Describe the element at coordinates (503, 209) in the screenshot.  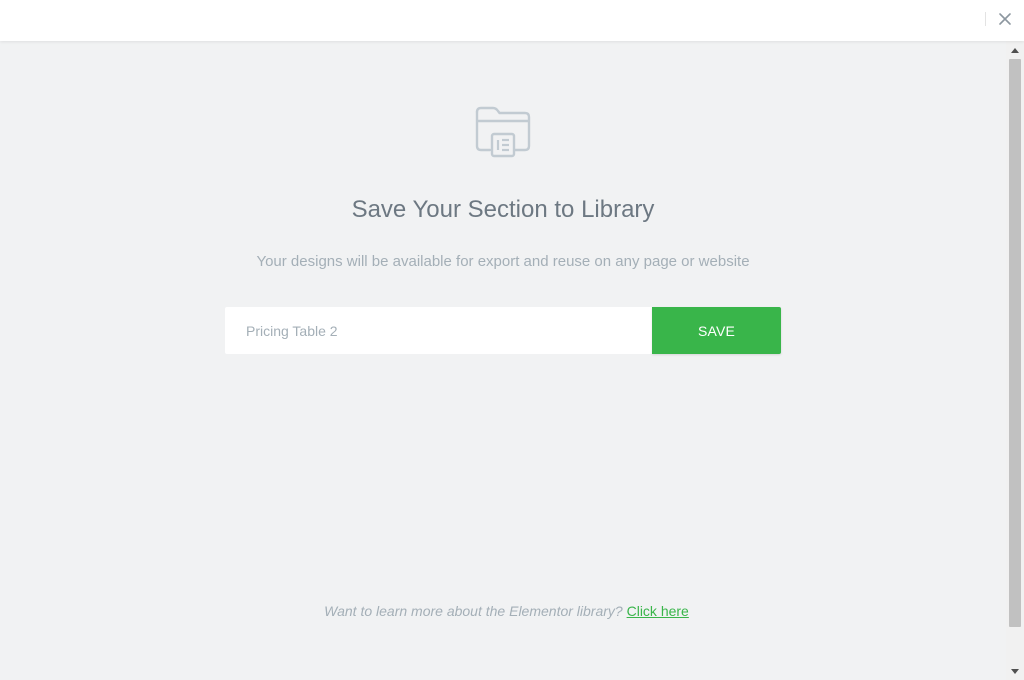
I see `modal-title: Save Your Section to Library` at that location.